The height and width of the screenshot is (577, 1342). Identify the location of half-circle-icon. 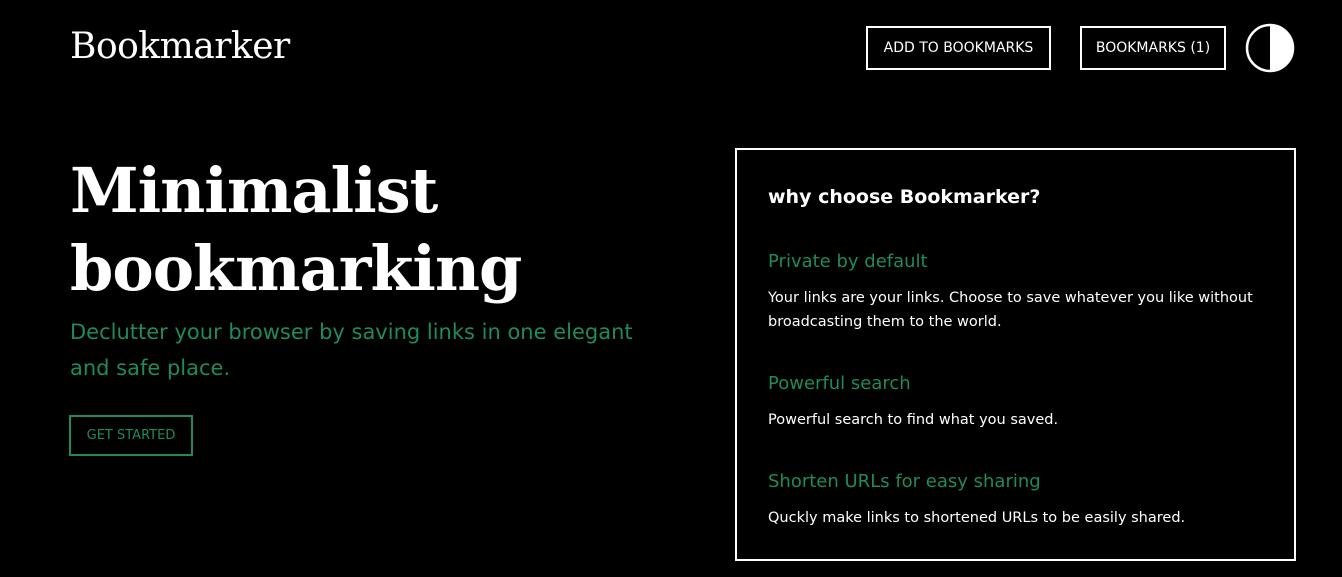
(1270, 48).